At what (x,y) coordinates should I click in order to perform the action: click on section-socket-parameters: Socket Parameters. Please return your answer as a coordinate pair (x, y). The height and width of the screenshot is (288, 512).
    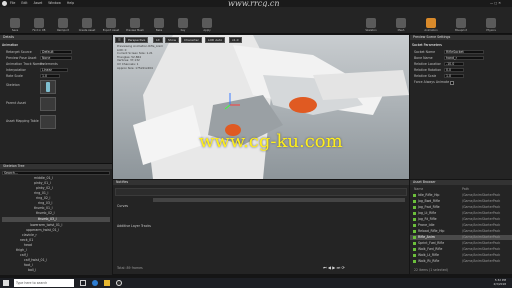
    Looking at the image, I should click on (427, 45).